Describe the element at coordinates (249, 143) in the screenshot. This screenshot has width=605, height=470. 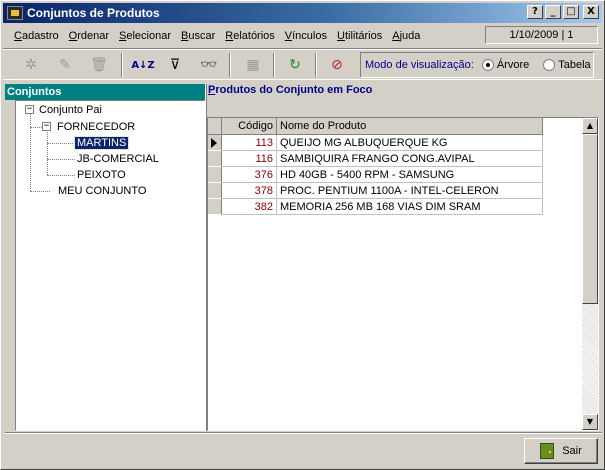
I see `cell-codigo: 113` at that location.